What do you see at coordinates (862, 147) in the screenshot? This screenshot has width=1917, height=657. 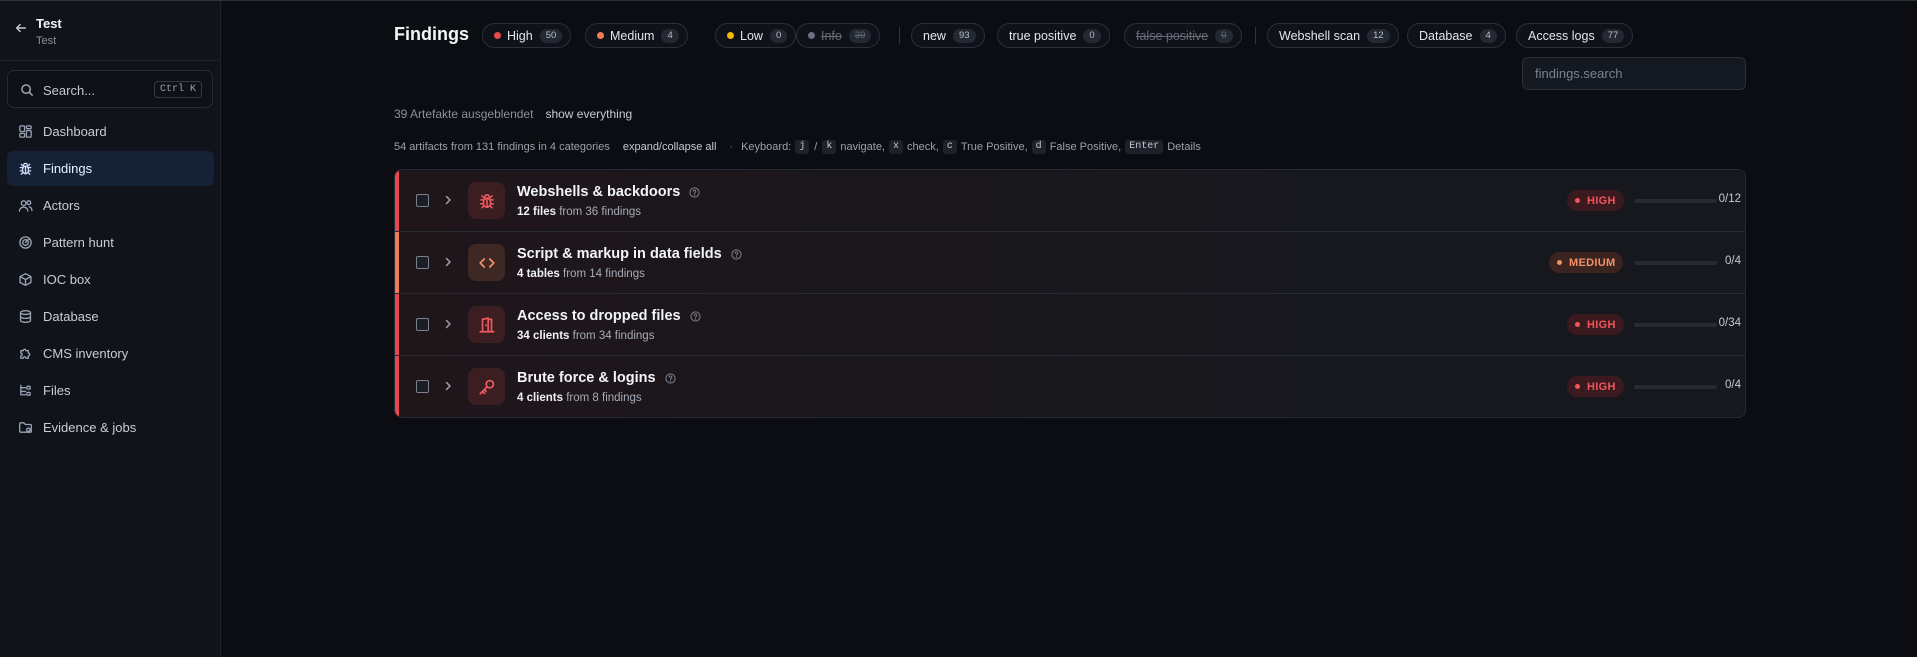 I see `kbd-navigate-text: navigate,` at bounding box center [862, 147].